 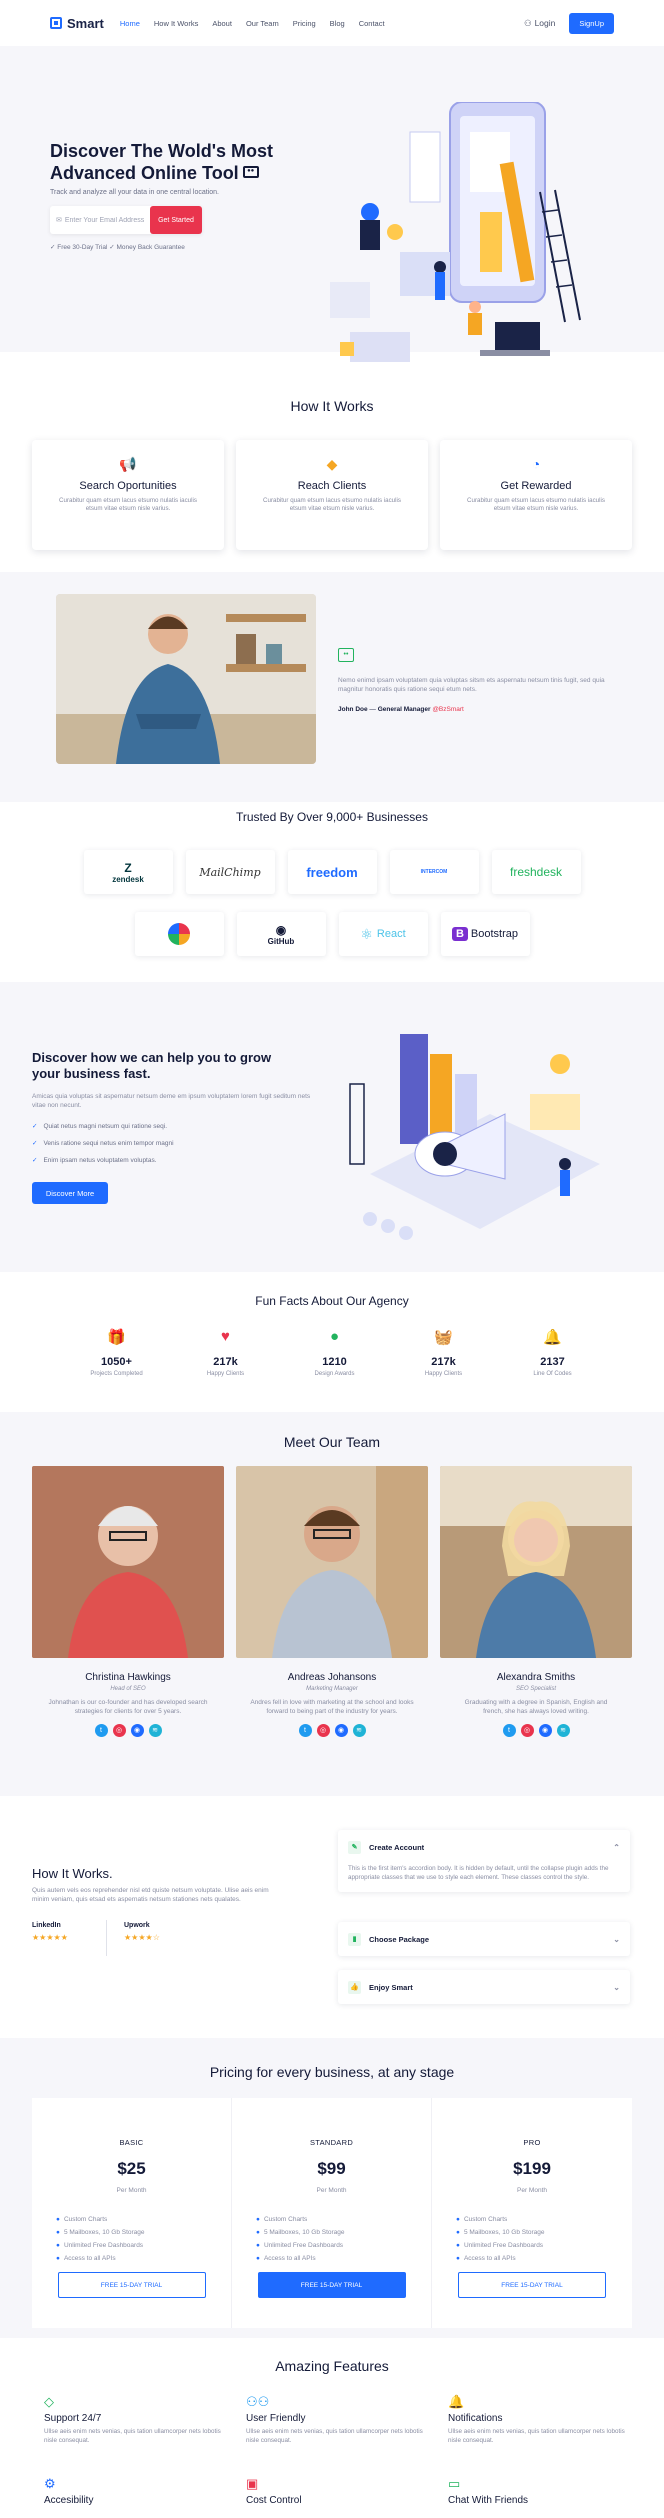 I want to click on nav-item-how-it-works: How It Works, so click(x=176, y=23).